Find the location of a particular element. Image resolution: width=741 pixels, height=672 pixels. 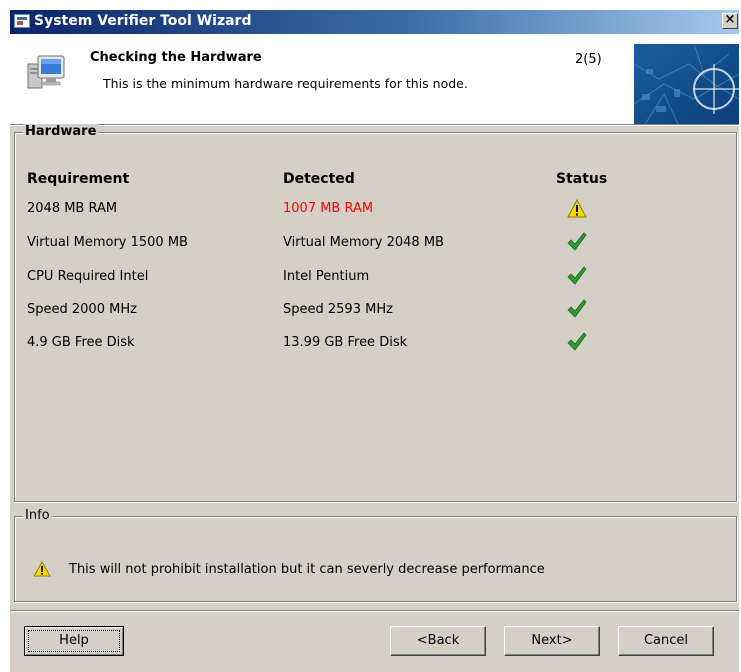

focus-rectangle is located at coordinates (74, 641).